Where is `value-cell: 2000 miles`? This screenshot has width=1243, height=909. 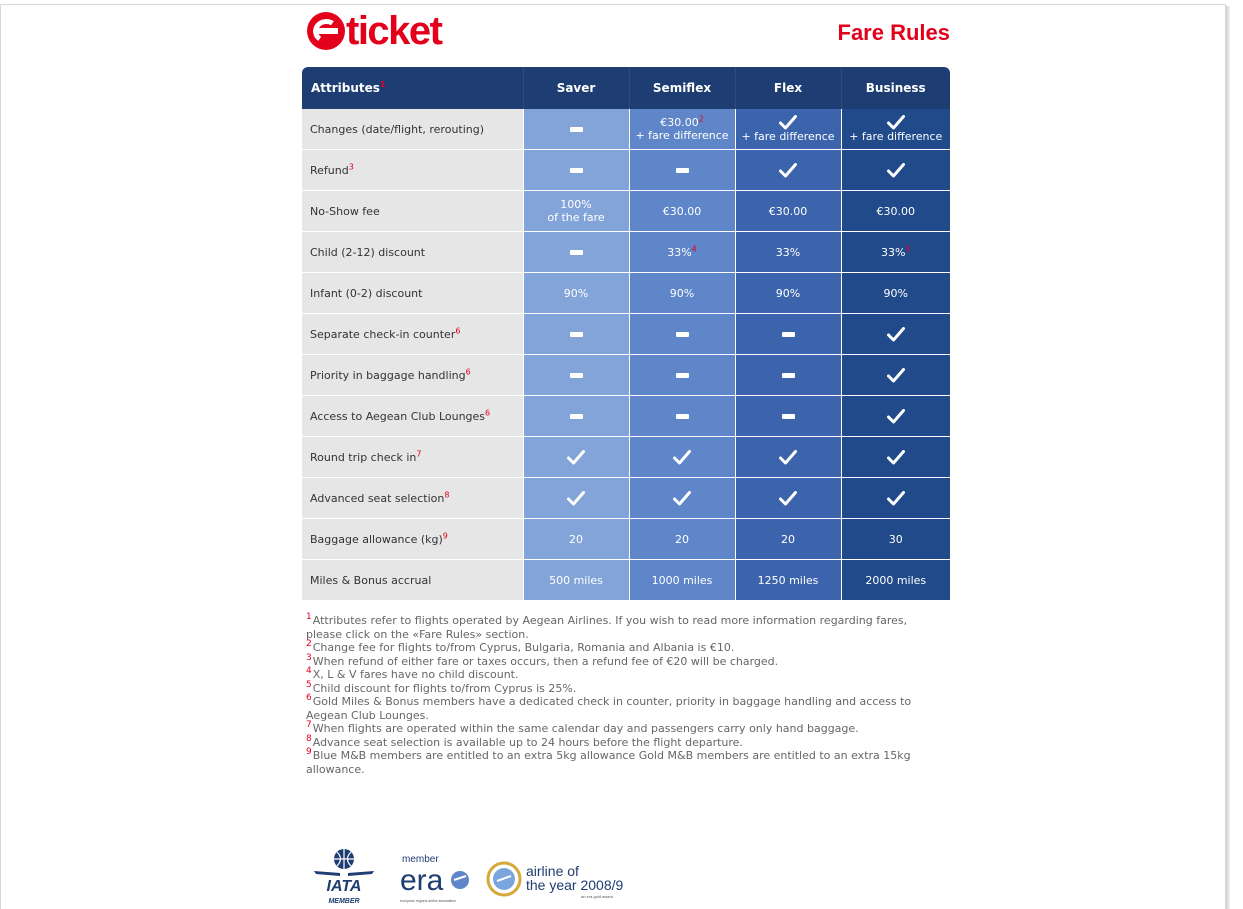 value-cell: 2000 miles is located at coordinates (895, 580).